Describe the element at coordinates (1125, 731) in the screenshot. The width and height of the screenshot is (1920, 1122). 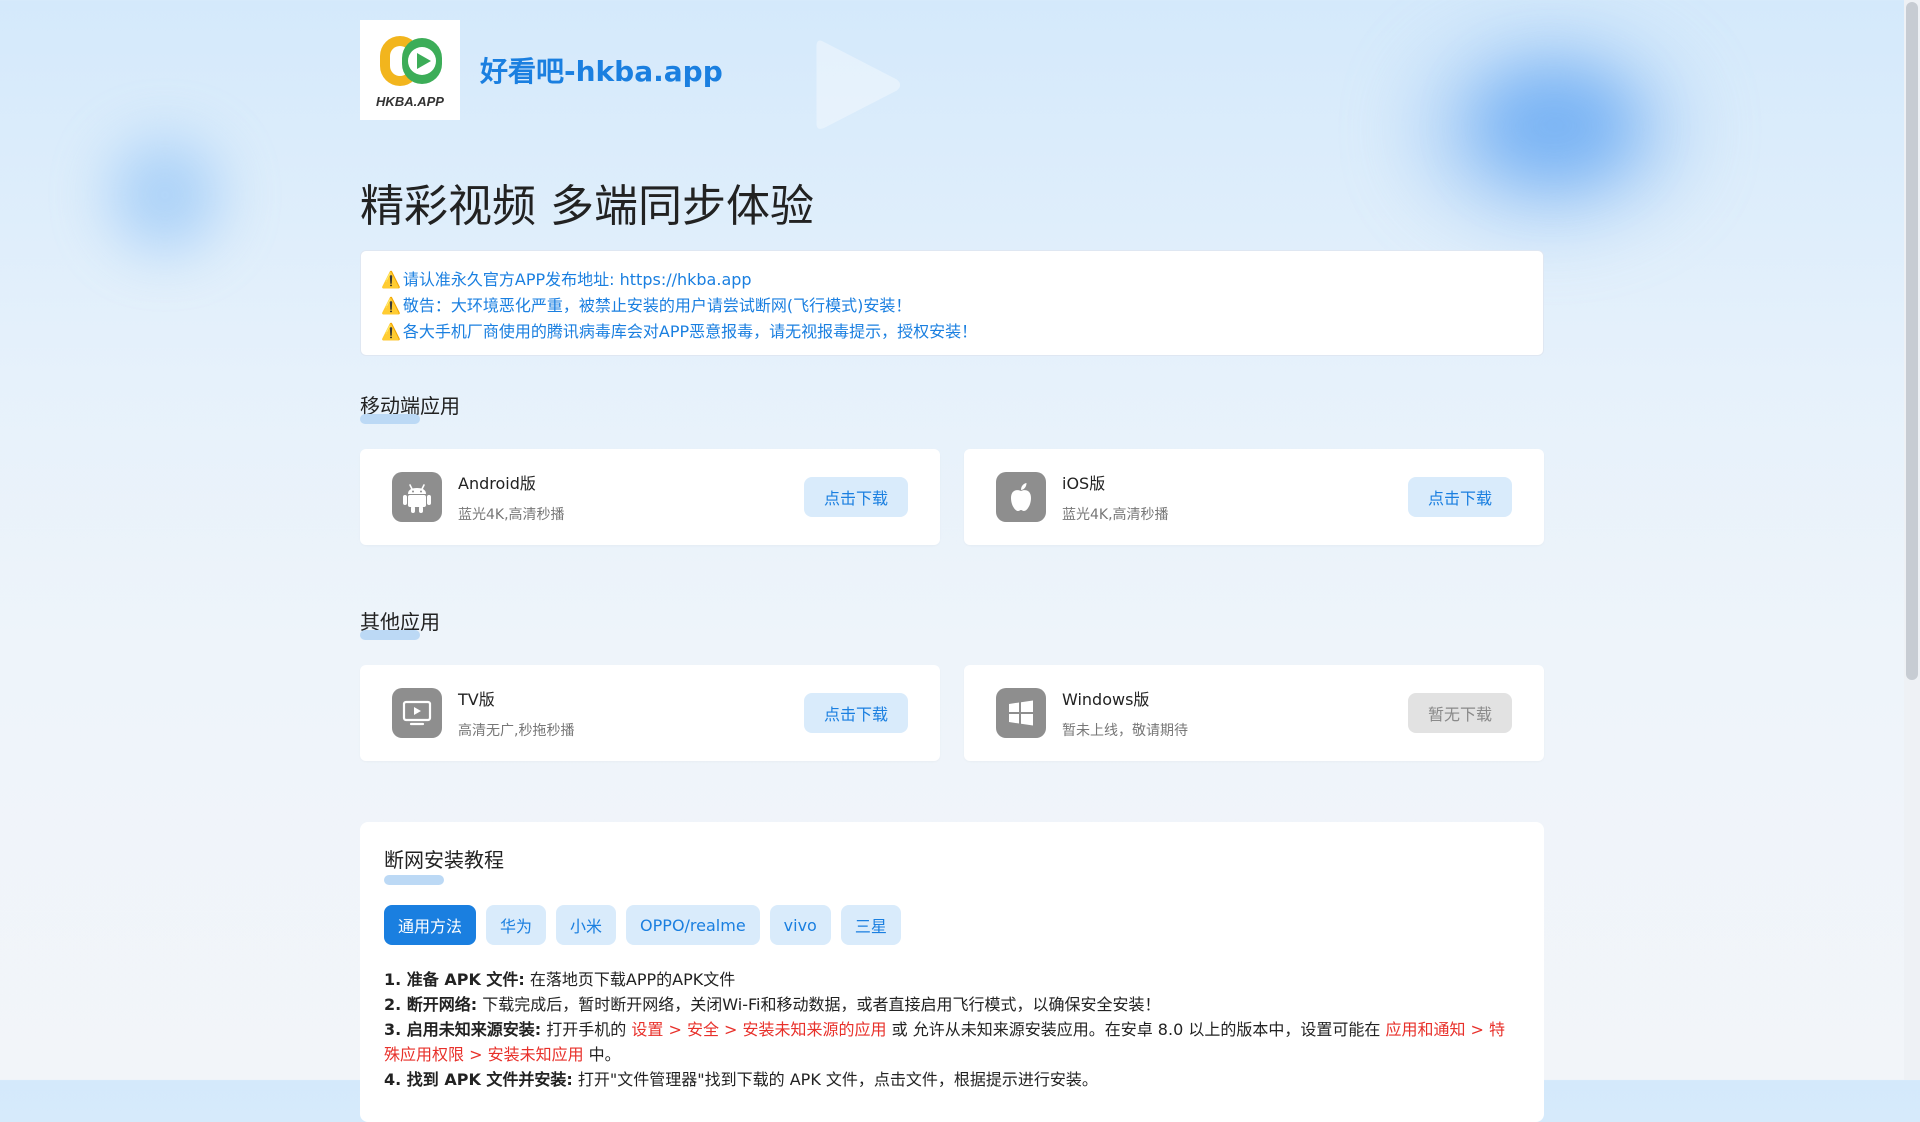
I see `card-subtitle: 暂未上线，敬请期待` at that location.